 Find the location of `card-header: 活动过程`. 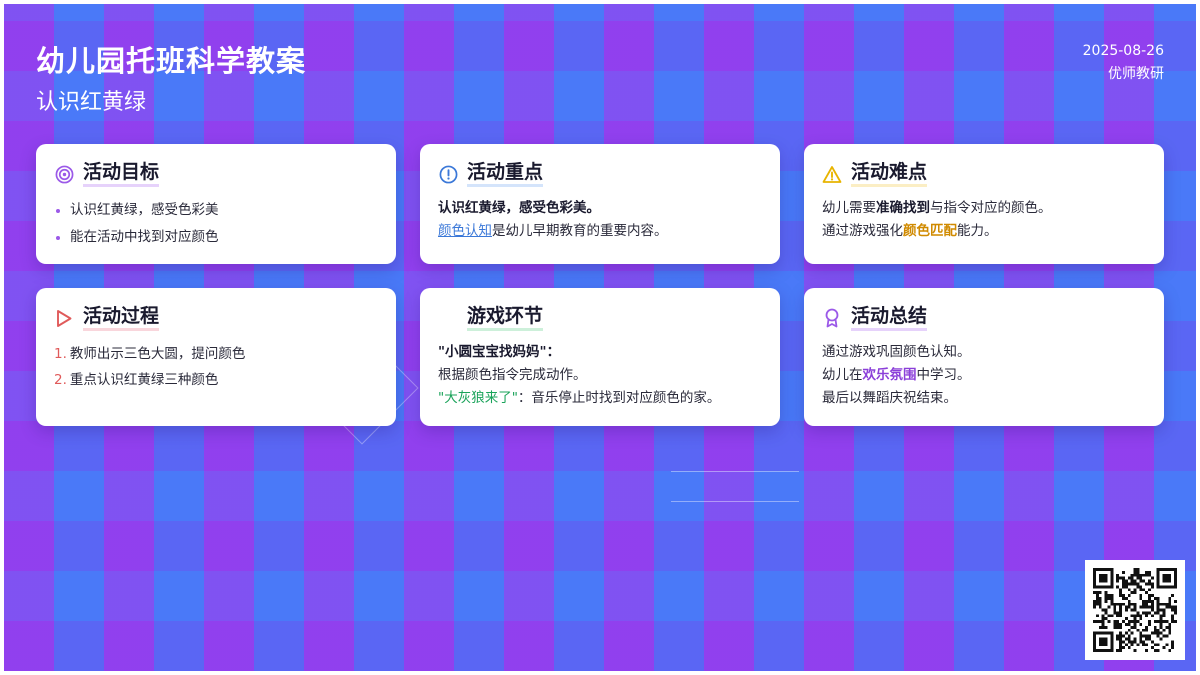

card-header: 活动过程 is located at coordinates (216, 318).